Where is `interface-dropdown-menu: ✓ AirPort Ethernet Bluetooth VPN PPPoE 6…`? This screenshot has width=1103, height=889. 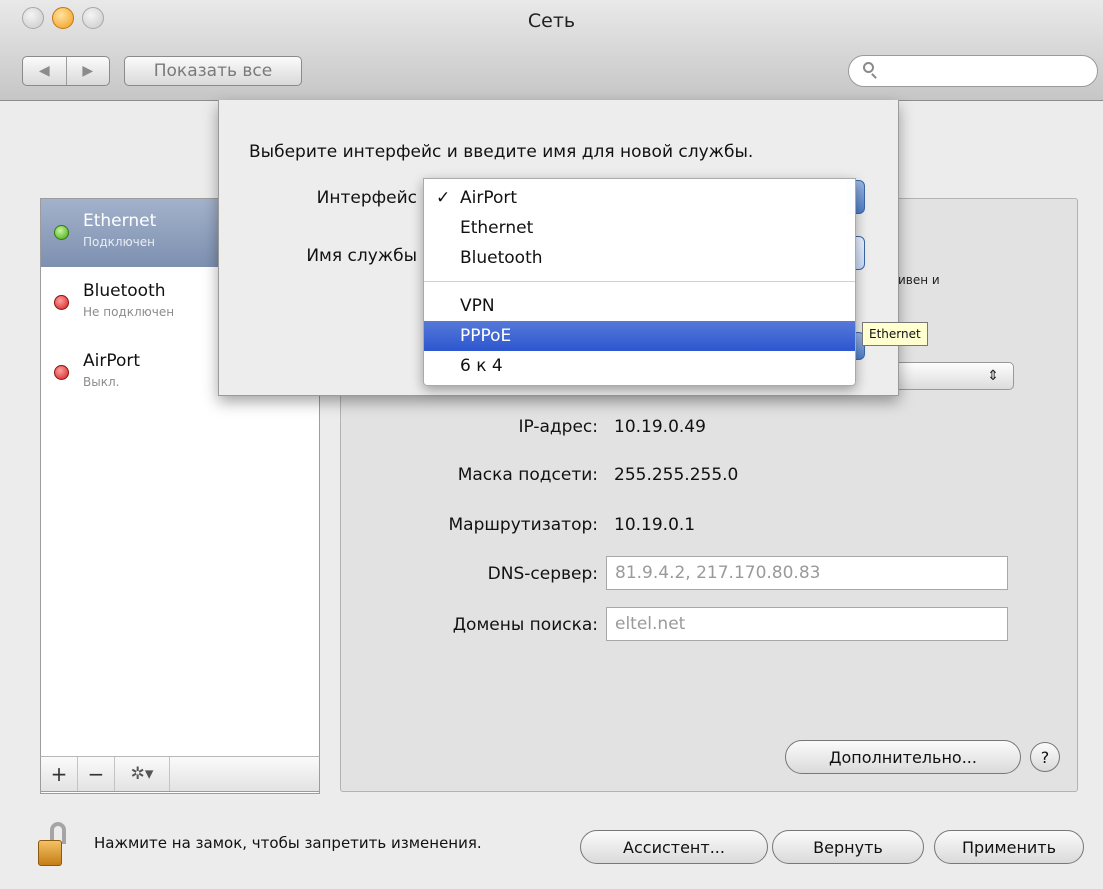
interface-dropdown-menu: ✓ AirPort Ethernet Bluetooth VPN PPPoE 6… is located at coordinates (639, 282).